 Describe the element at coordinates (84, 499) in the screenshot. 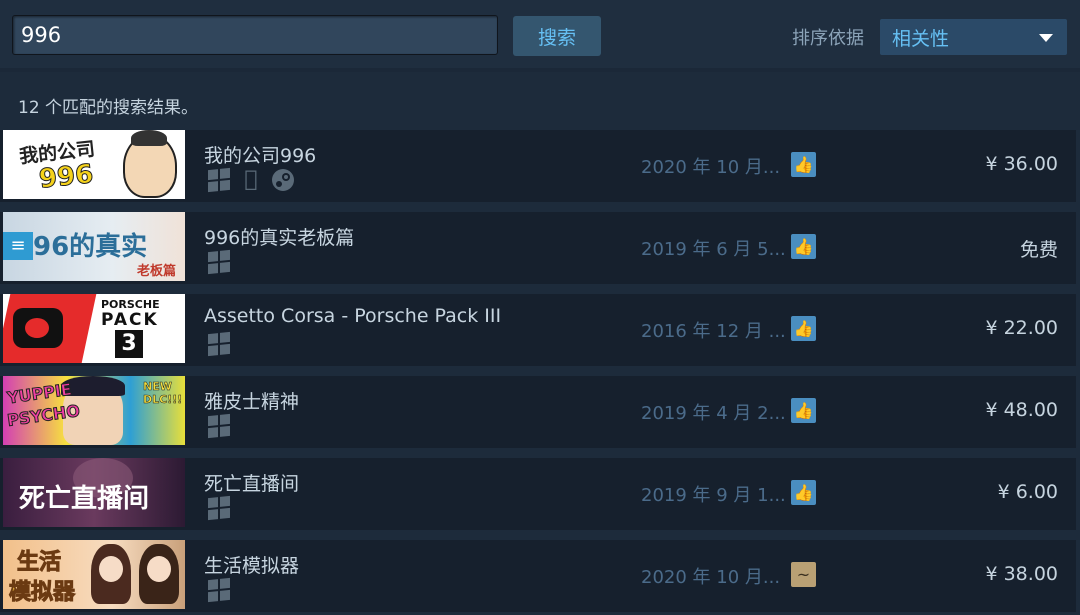

I see `capsule-text: 死亡直播间` at that location.